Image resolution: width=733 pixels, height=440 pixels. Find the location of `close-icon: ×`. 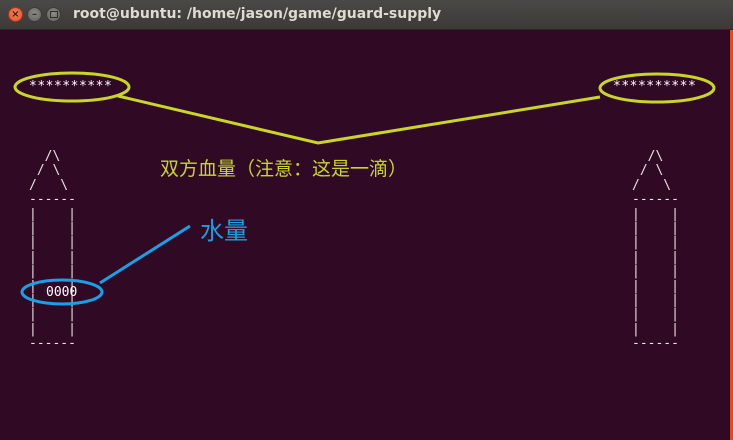

close-icon: × is located at coordinates (15, 14).